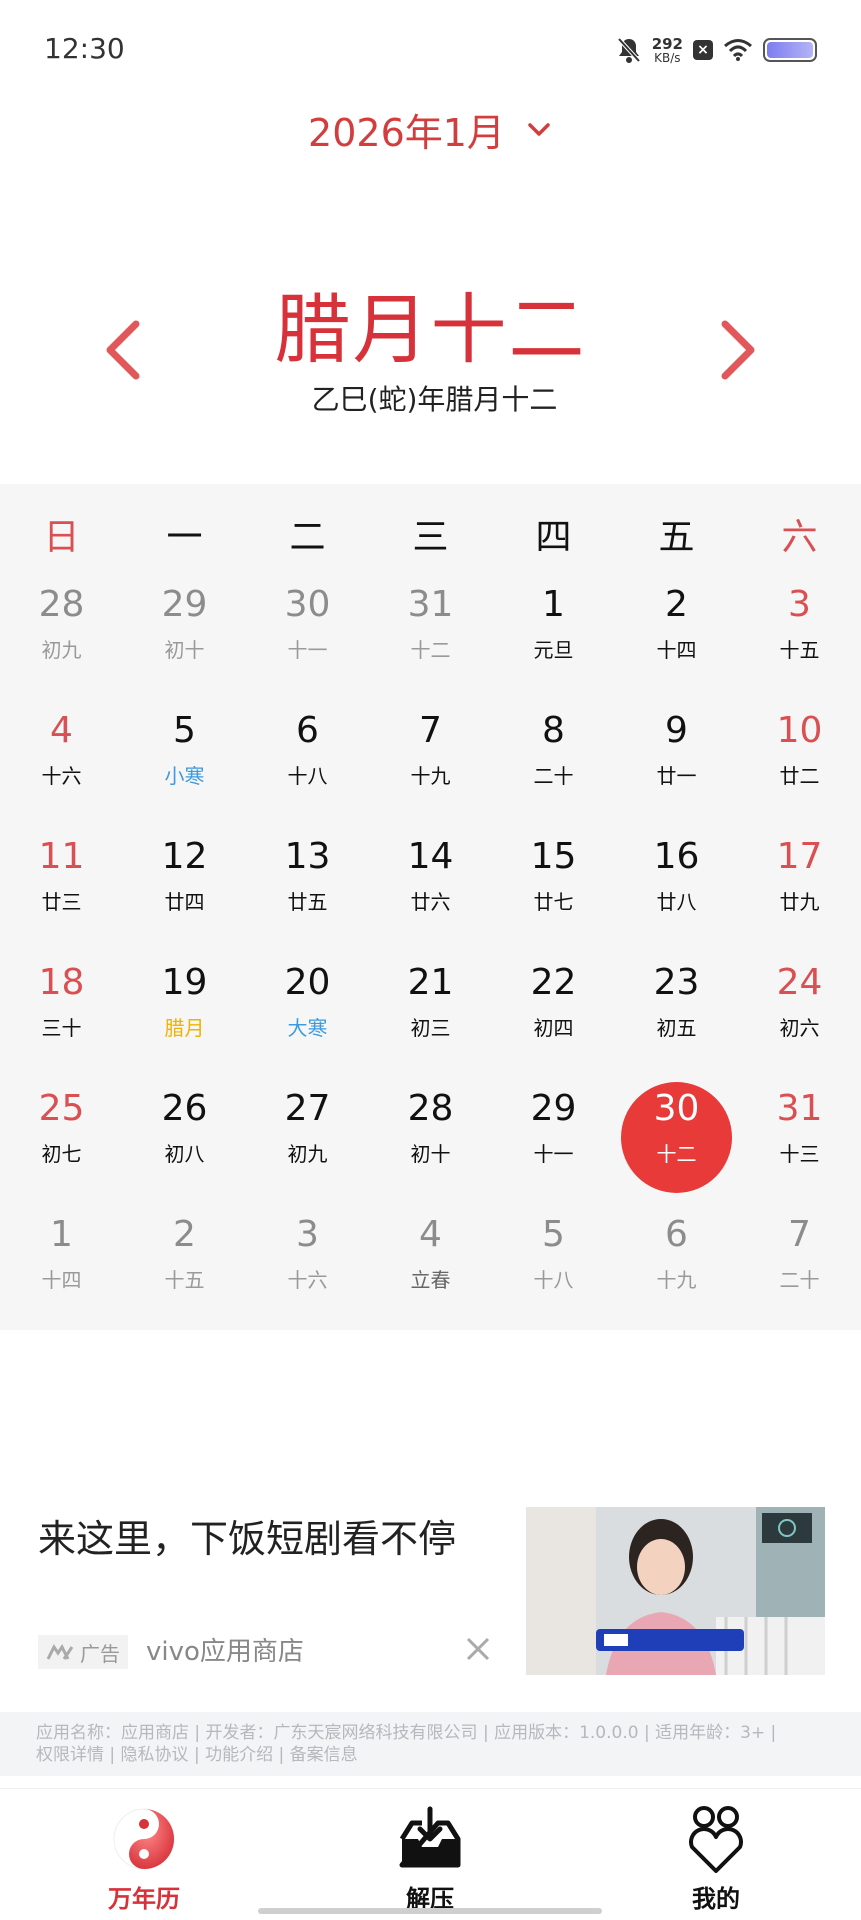 The image size is (861, 1920). Describe the element at coordinates (61, 637) in the screenshot. I see `day-cell: 28 初九` at that location.